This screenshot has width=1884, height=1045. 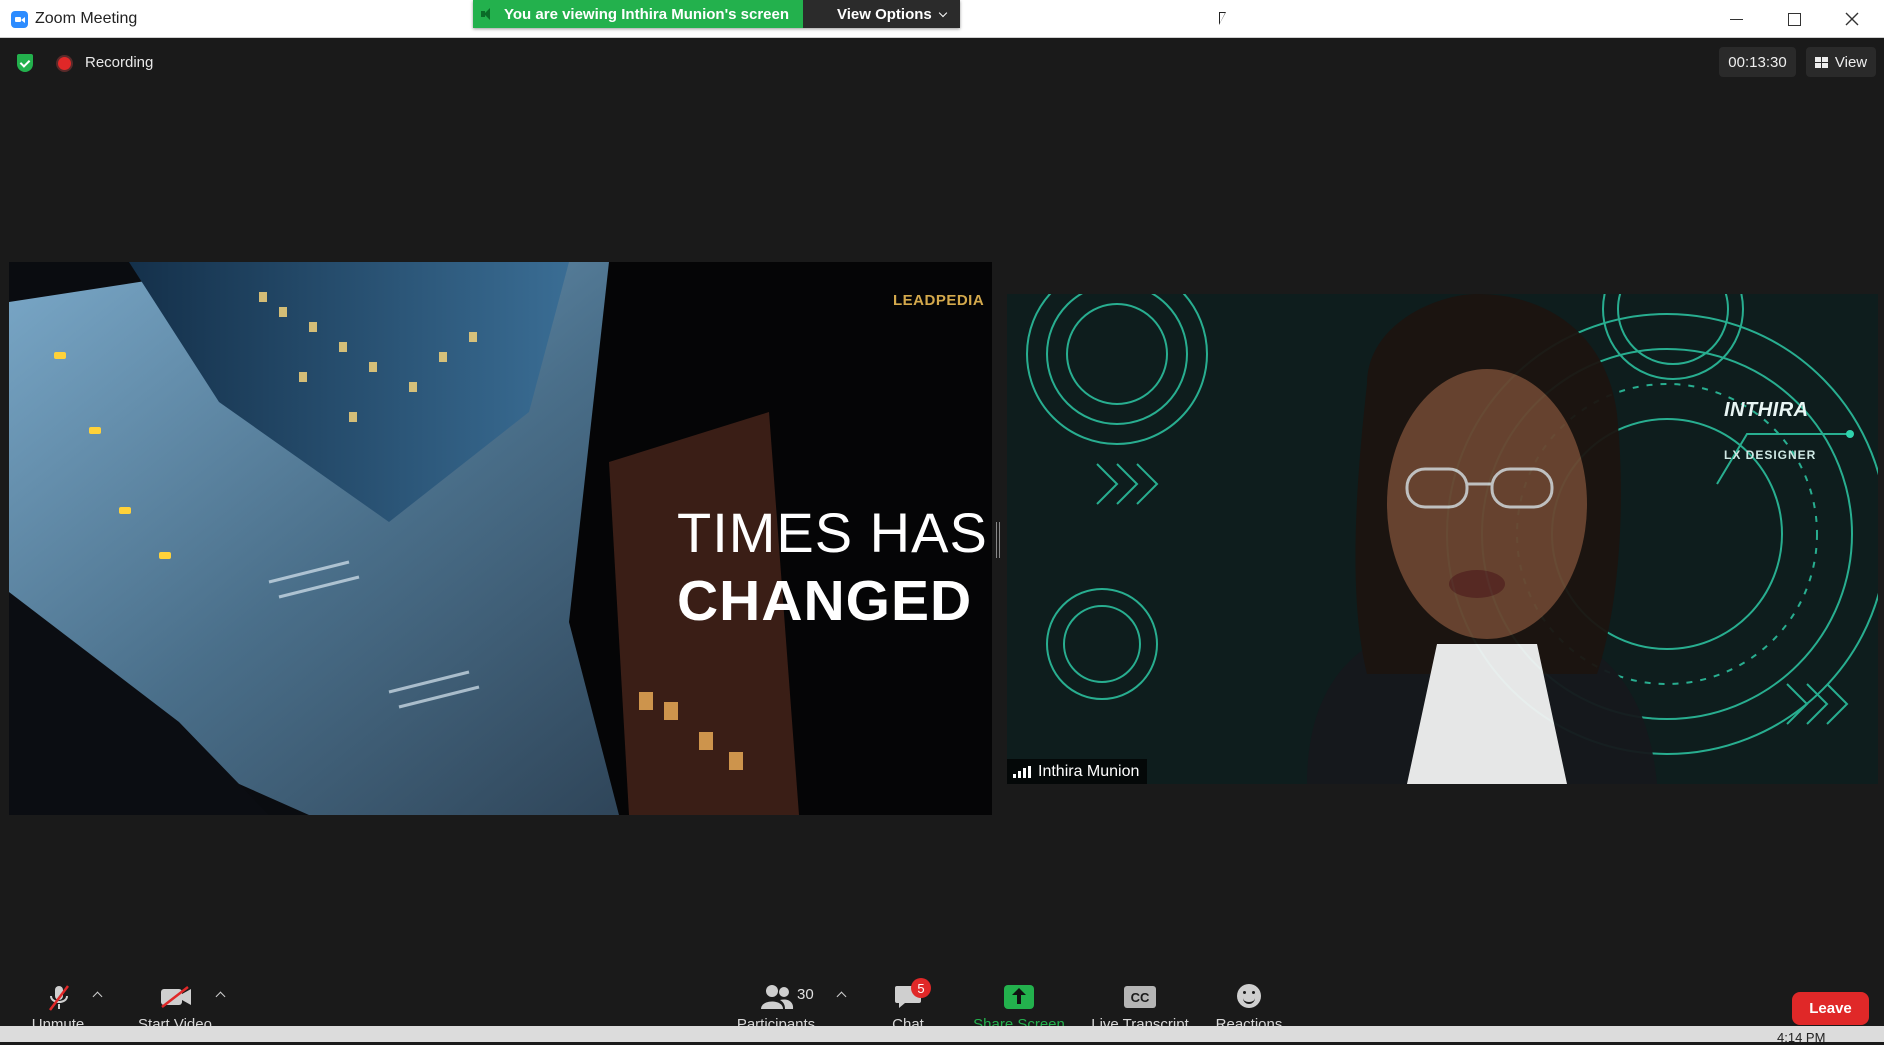 I want to click on view-layout-button: View, so click(x=1841, y=62).